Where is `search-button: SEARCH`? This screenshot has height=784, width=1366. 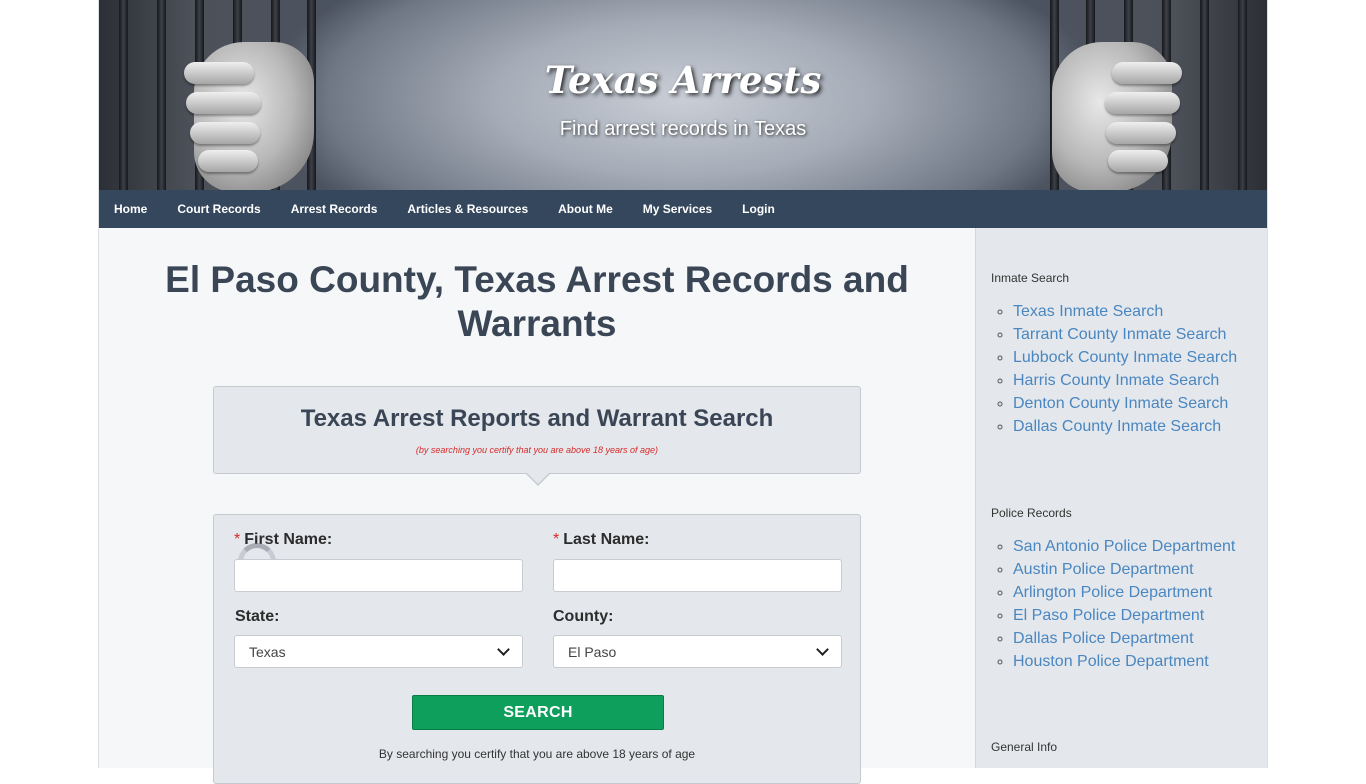 search-button: SEARCH is located at coordinates (538, 712).